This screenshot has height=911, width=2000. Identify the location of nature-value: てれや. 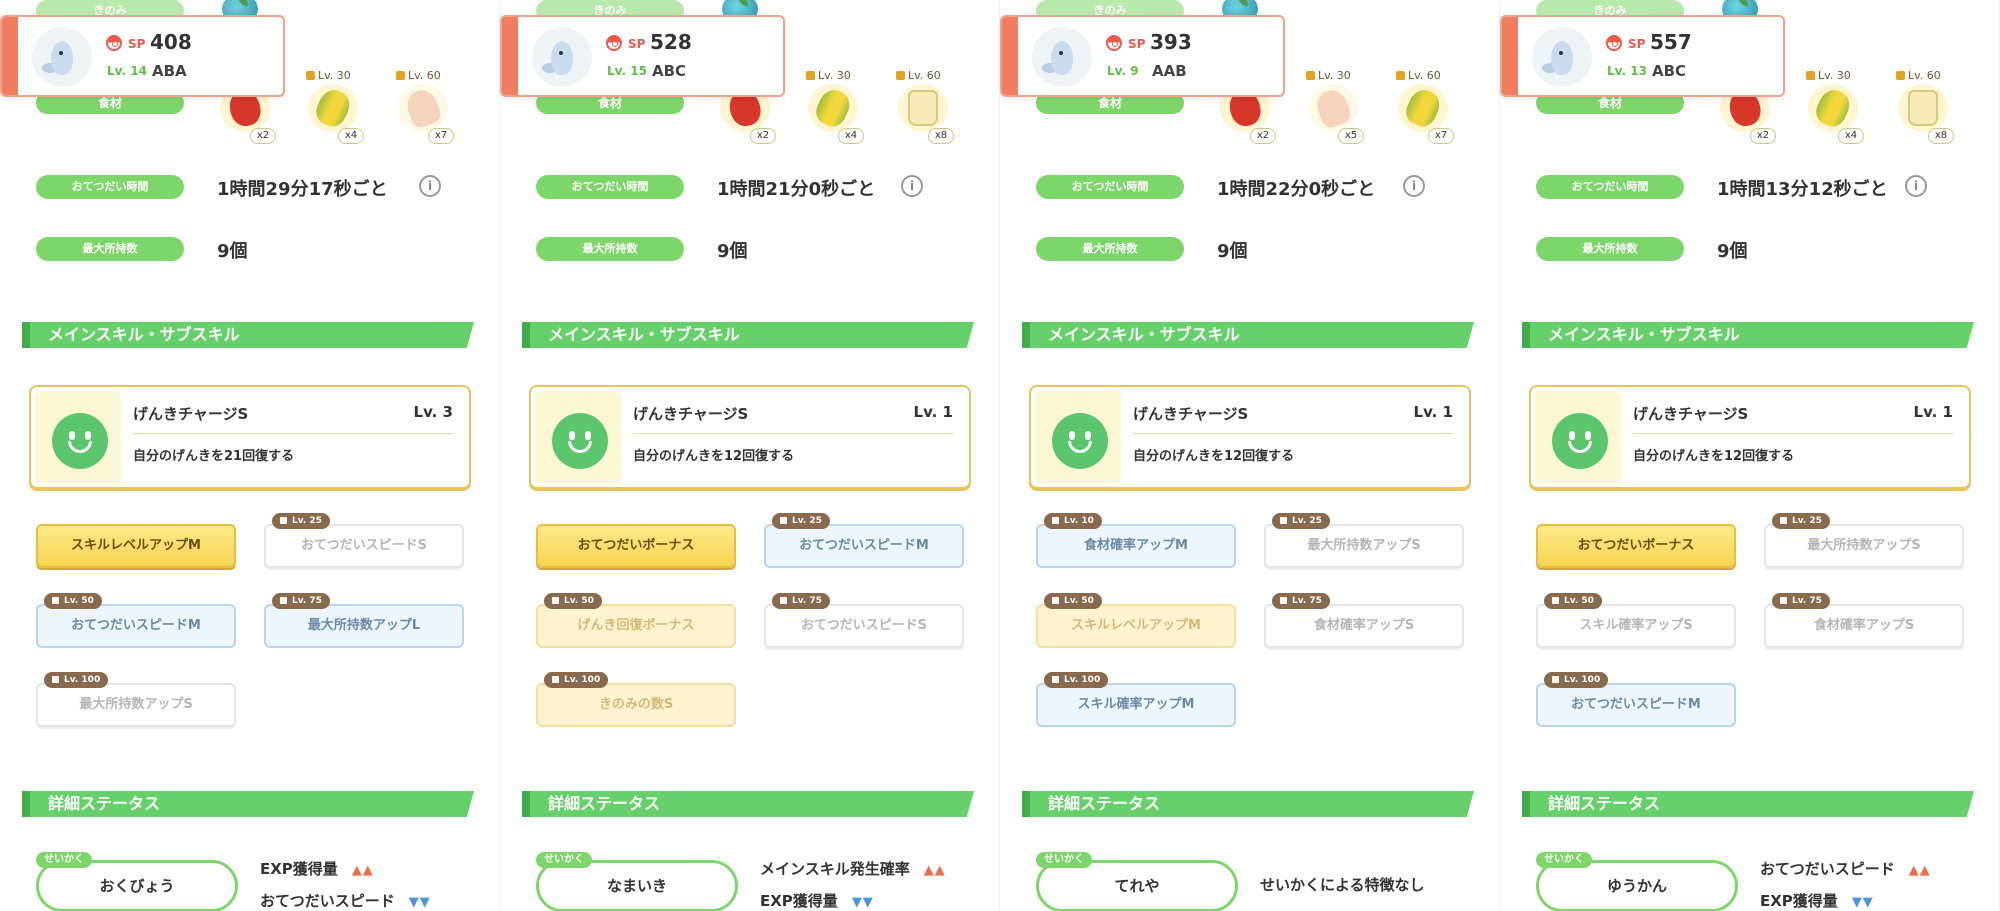
(1137, 886).